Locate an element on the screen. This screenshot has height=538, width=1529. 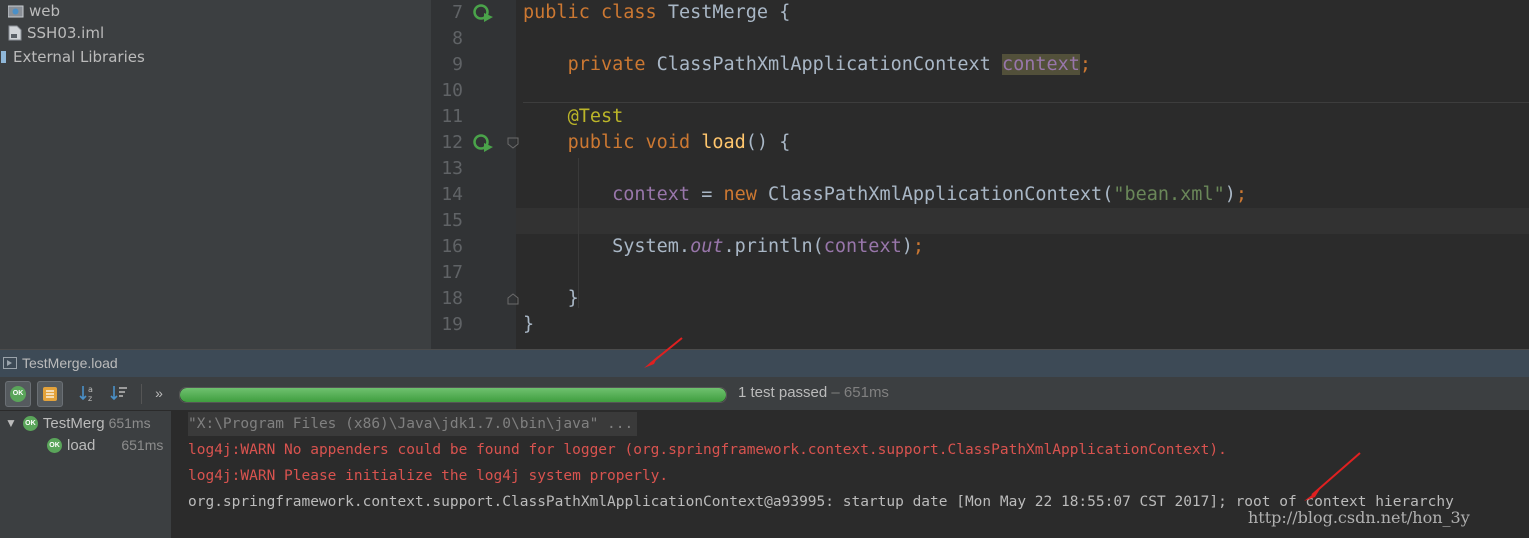
test-status: 1 test passed – 651ms is located at coordinates (813, 392).